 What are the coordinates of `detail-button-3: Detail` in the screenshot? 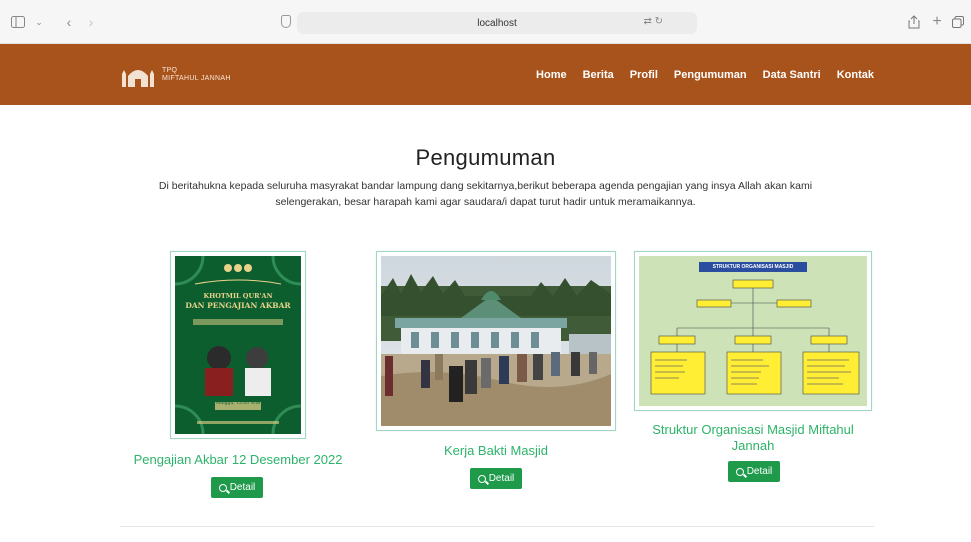 It's located at (754, 471).